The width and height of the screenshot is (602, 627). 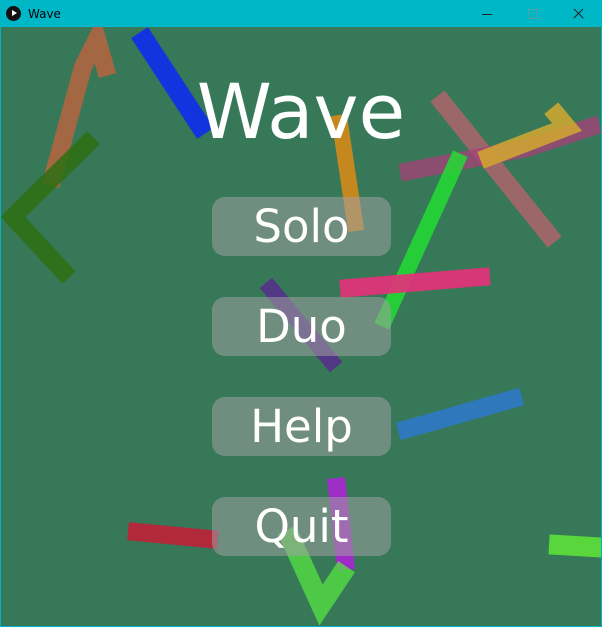 I want to click on duo-button: Duo, so click(x=301, y=326).